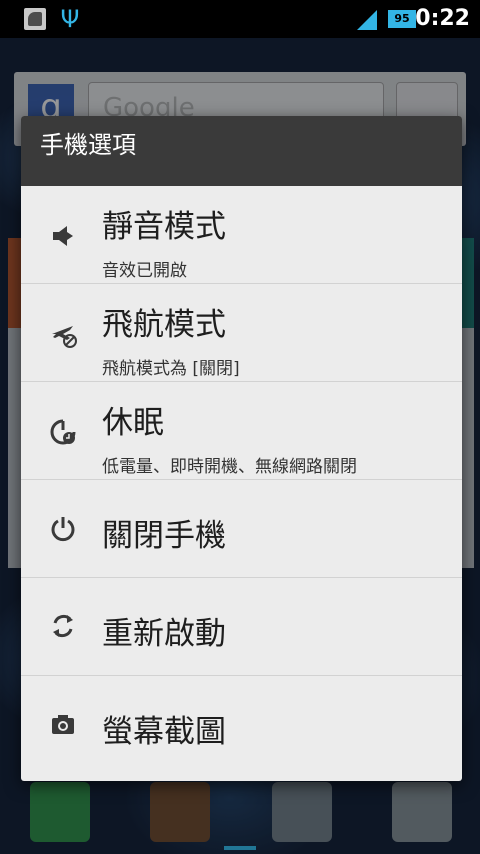  What do you see at coordinates (241, 431) in the screenshot?
I see `option-sleep: 休眠 低電量、即時開機、無線網路關閉` at bounding box center [241, 431].